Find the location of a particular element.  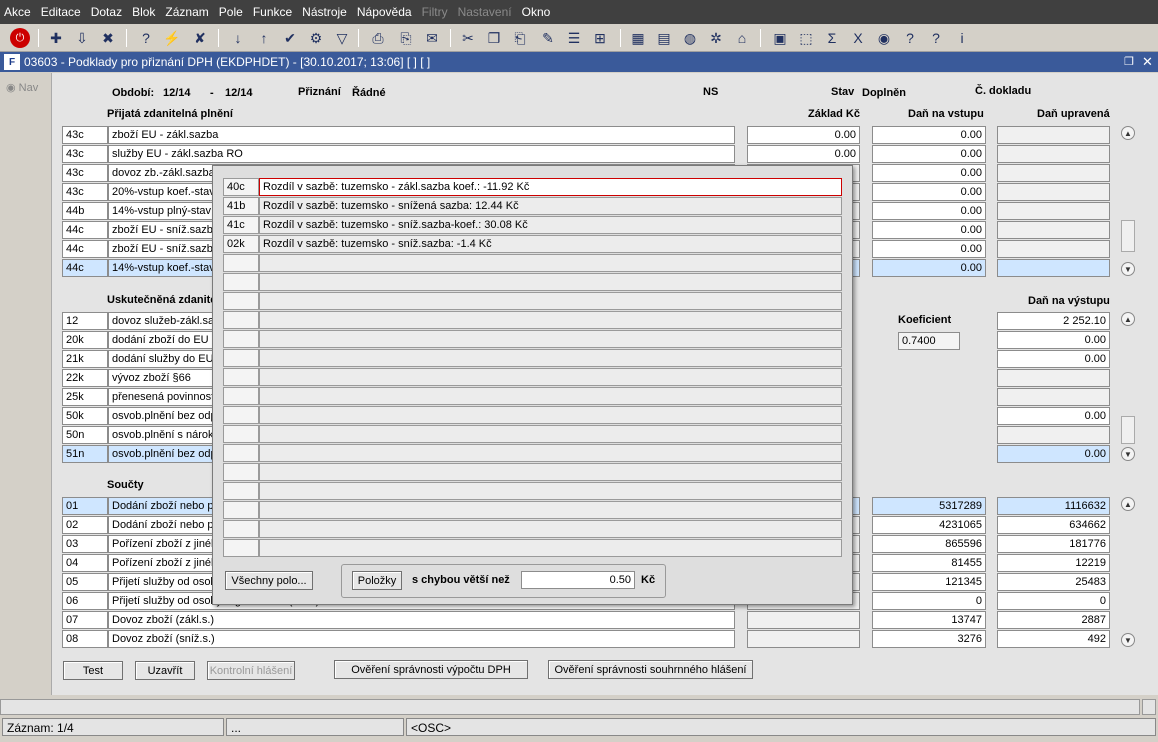

row-sum-b: 492 is located at coordinates (1053, 639).